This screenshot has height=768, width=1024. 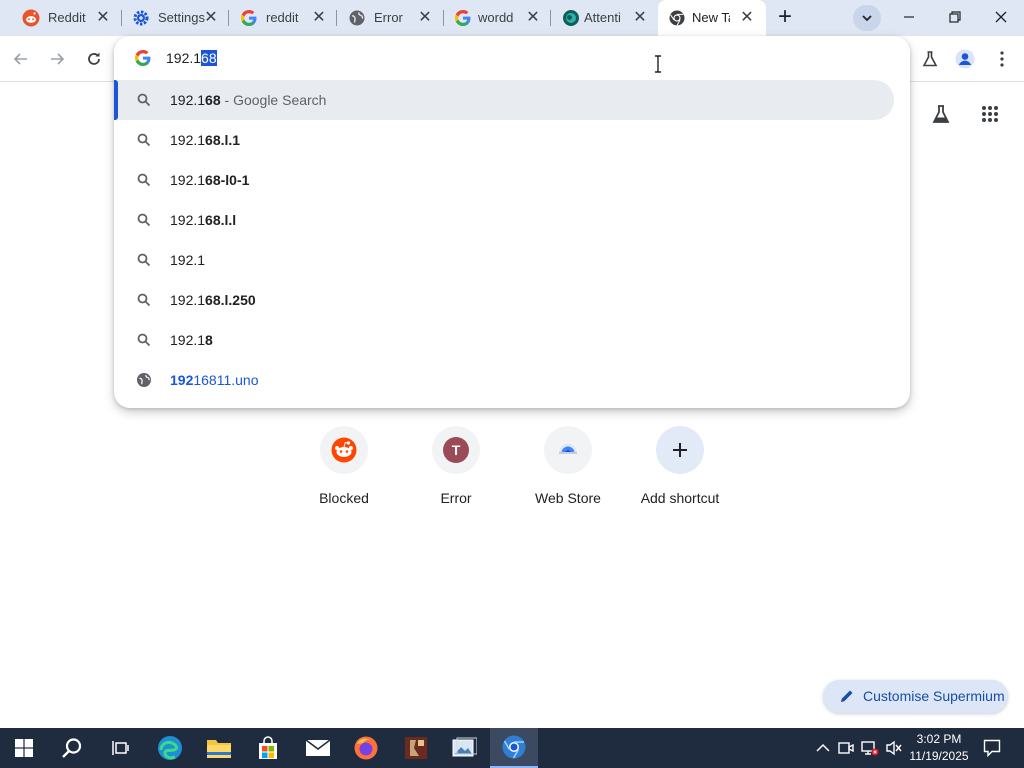 What do you see at coordinates (191, 58) in the screenshot?
I see `address-bar-text: 192.168` at bounding box center [191, 58].